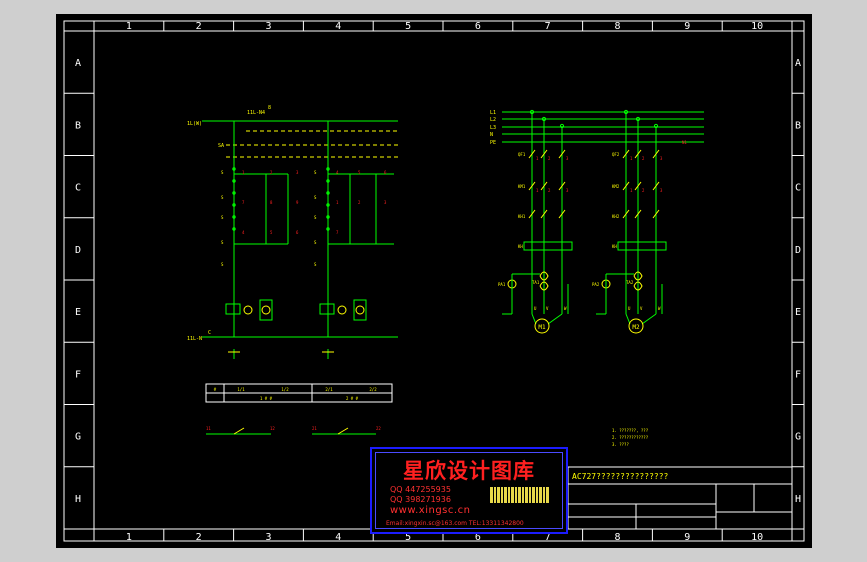 The image size is (867, 562). Describe the element at coordinates (798, 437) in the screenshot. I see `row-marker-right: G` at that location.